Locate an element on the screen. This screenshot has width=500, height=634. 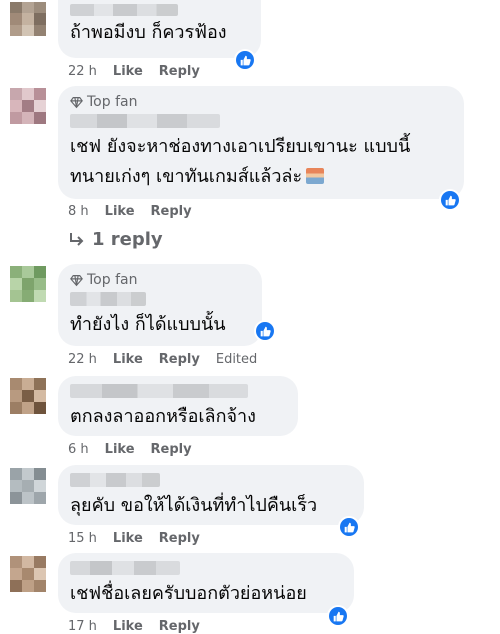
comment-bubble: ตกลงลาออกหรือเลิกจ้าง is located at coordinates (178, 406).